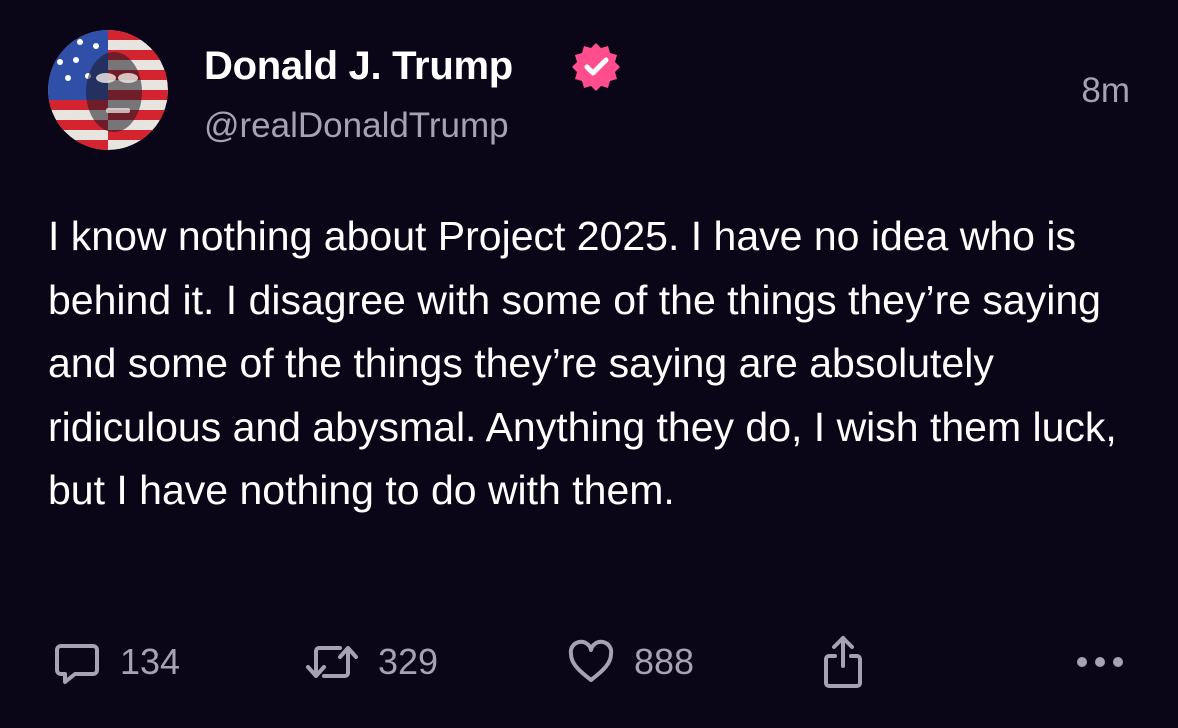 The image size is (1178, 728). I want to click on post-action-bar: 134 329 888, so click(589, 662).